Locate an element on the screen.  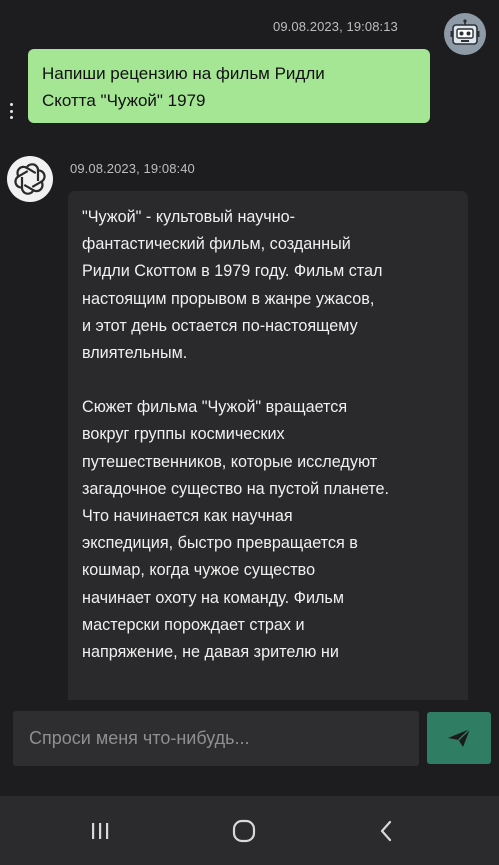
assistant-line: вокруг группы космических is located at coordinates (183, 434).